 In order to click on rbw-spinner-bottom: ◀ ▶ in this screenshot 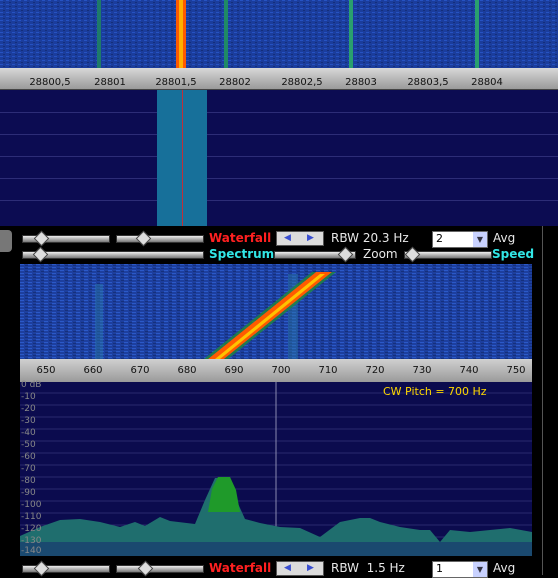, I will do `click(300, 568)`.